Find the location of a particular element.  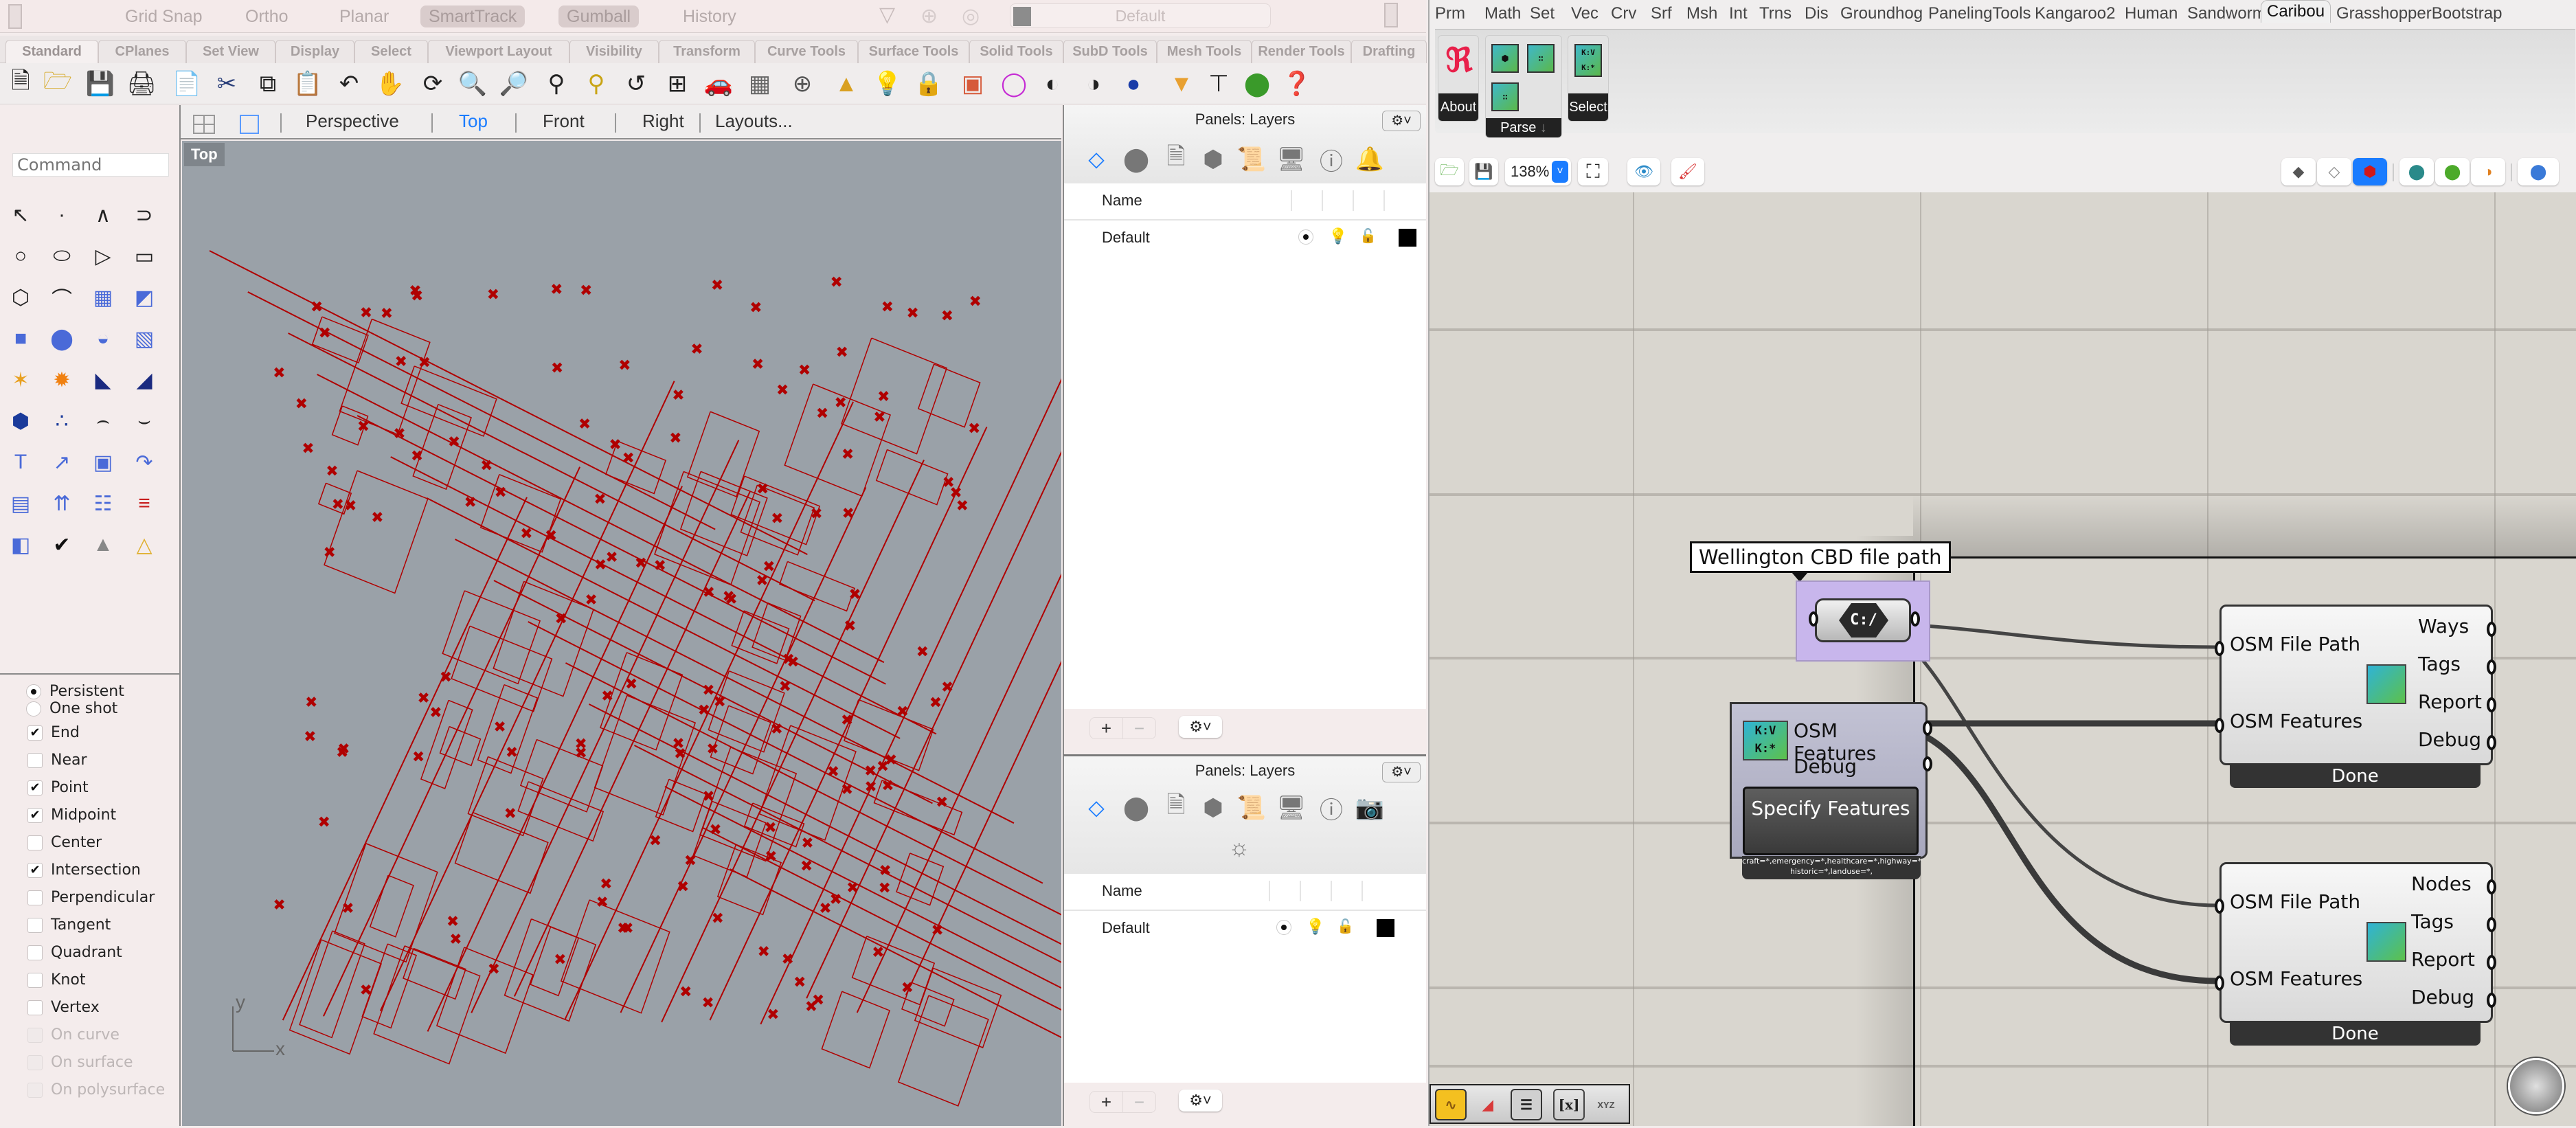

checkbox is located at coordinates (35, 842).